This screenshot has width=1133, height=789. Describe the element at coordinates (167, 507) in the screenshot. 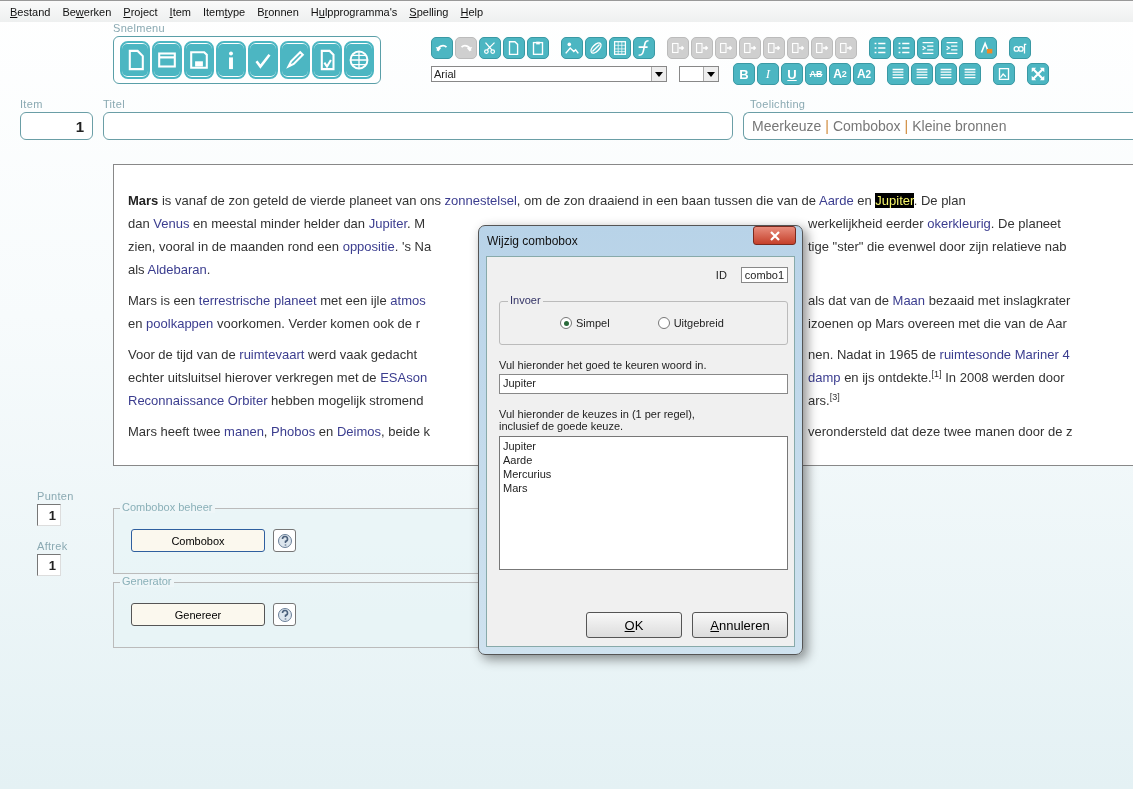

I see `group-label: Combobox beheer` at that location.